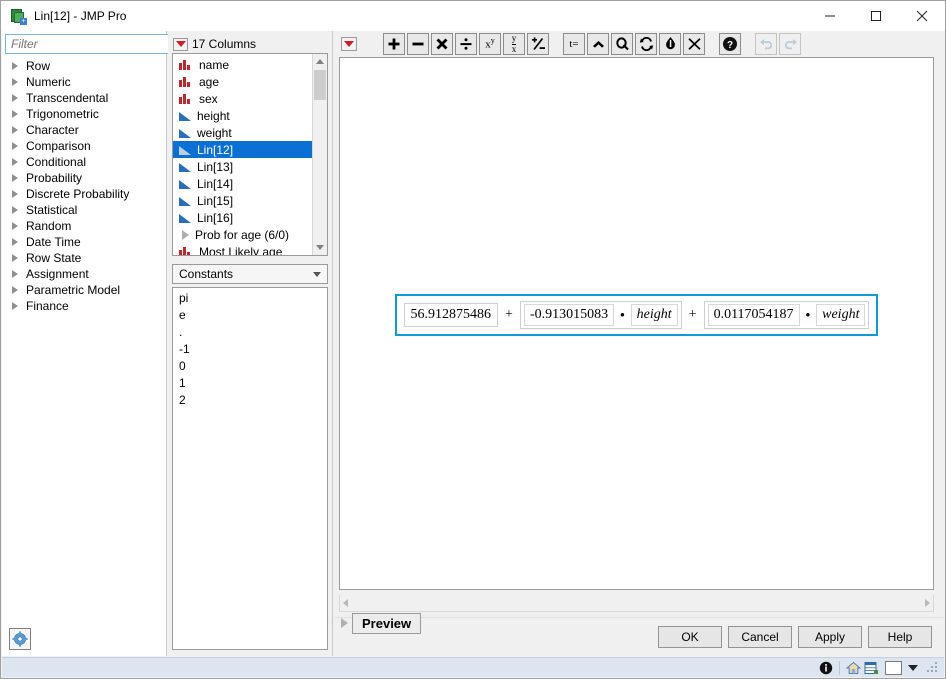  I want to click on function-category-transcendental: Transcendental, so click(84, 98).